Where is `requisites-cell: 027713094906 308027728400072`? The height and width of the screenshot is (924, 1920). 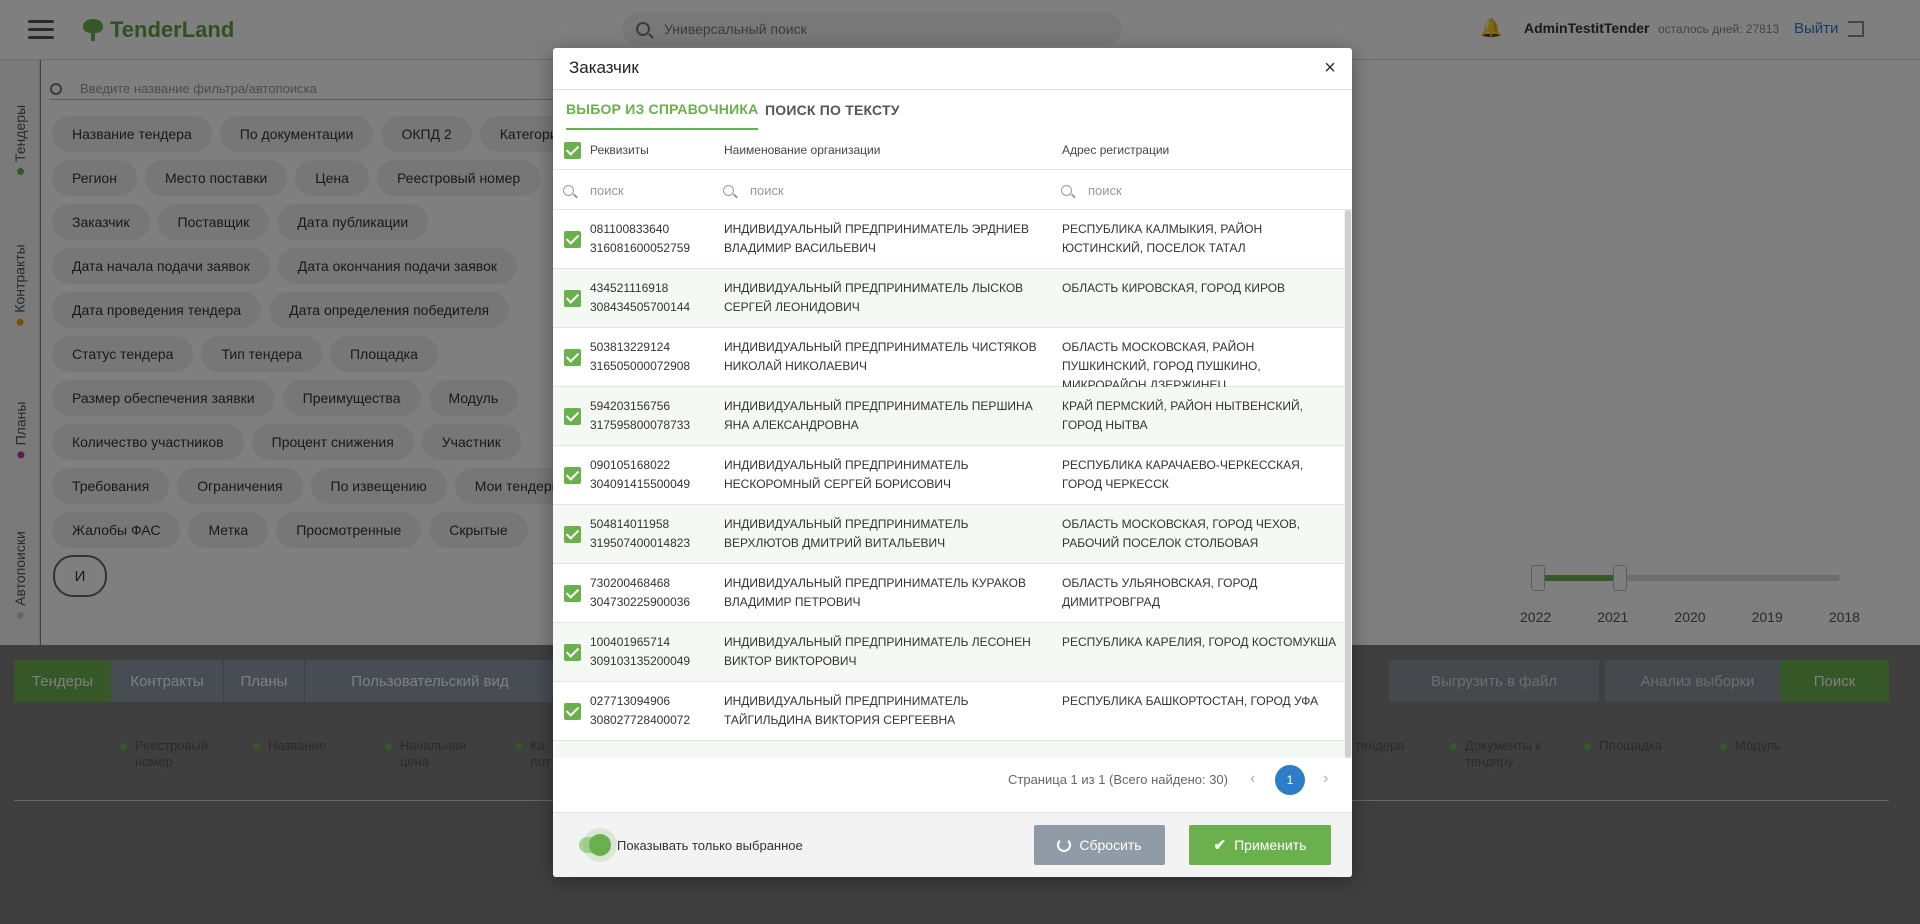 requisites-cell: 027713094906 308027728400072 is located at coordinates (650, 711).